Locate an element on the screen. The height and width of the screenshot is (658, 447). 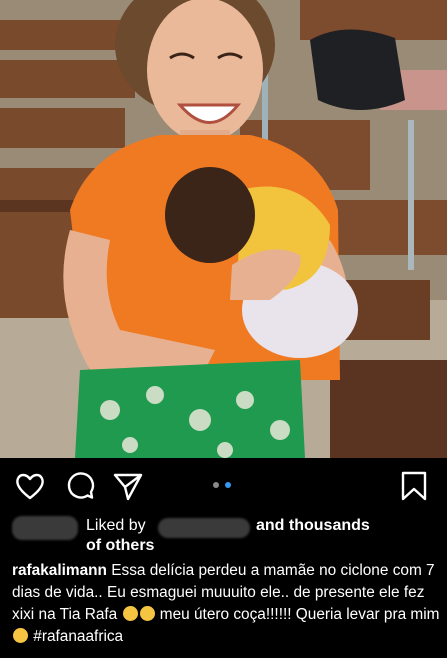
likes-others-link: and thousands is located at coordinates (313, 526).